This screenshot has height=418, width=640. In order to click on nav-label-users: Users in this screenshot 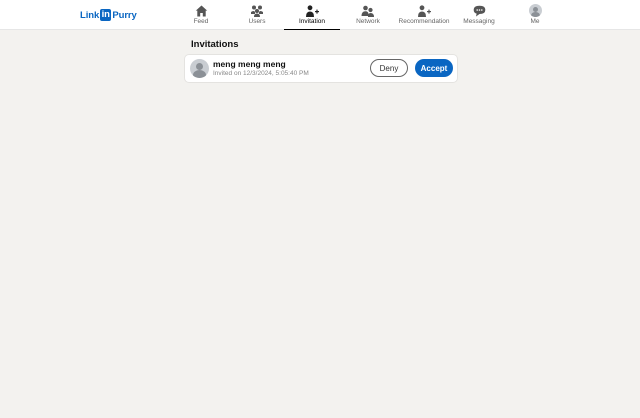, I will do `click(257, 21)`.